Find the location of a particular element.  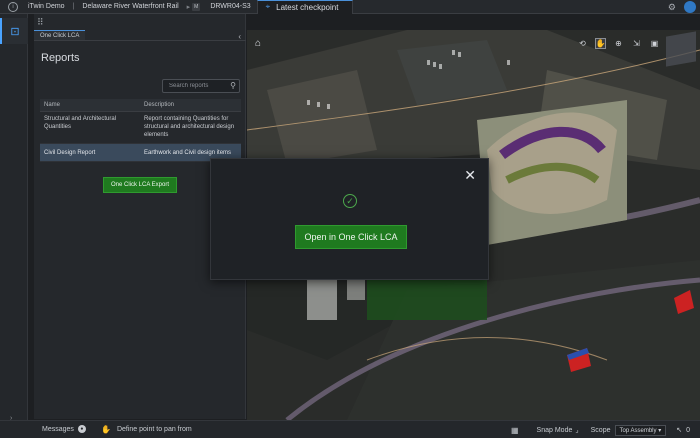

cursor-icon: ↖ is located at coordinates (679, 430).